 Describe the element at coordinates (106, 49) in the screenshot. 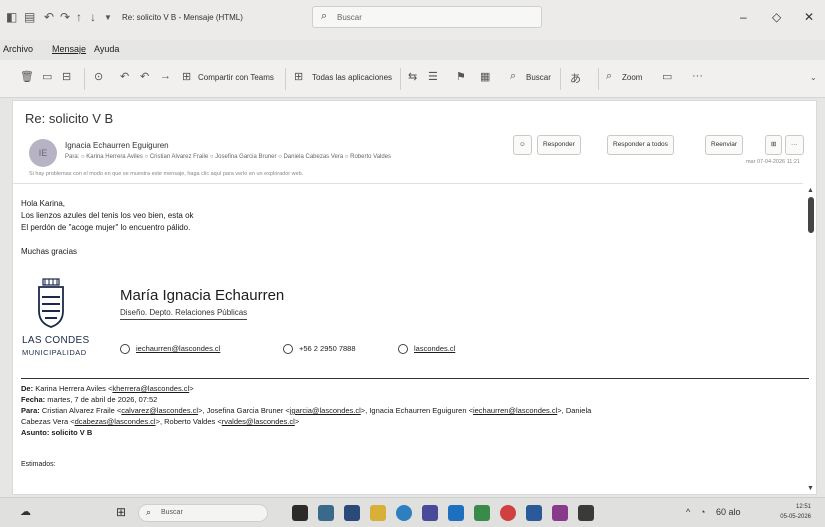

I see `menu-ayuda: Ayuda` at that location.